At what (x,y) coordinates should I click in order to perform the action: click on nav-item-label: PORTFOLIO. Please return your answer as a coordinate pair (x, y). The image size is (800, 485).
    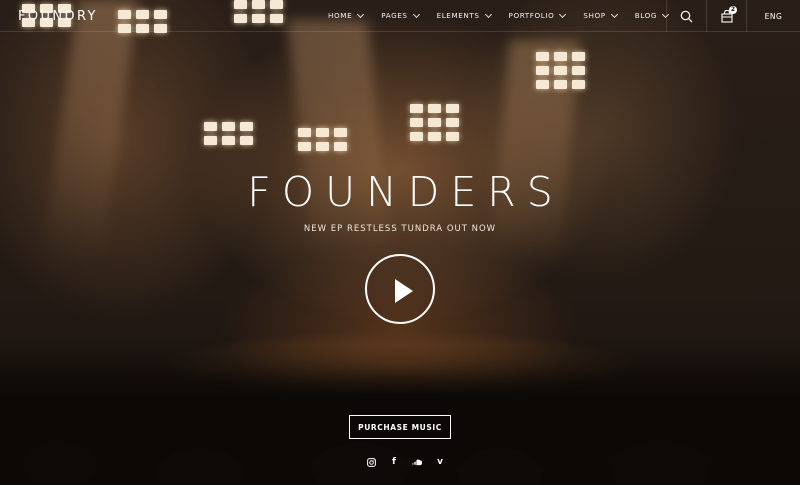
    Looking at the image, I should click on (531, 15).